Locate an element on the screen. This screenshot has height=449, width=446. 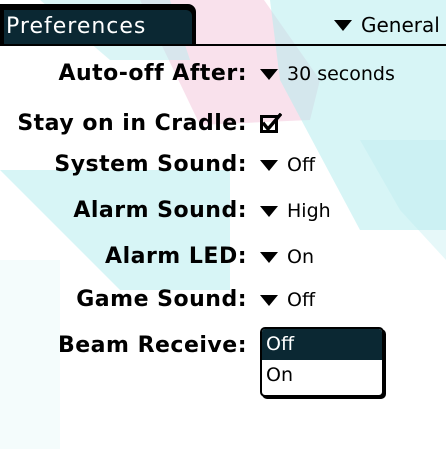
popup-option-off: Off is located at coordinates (322, 344).